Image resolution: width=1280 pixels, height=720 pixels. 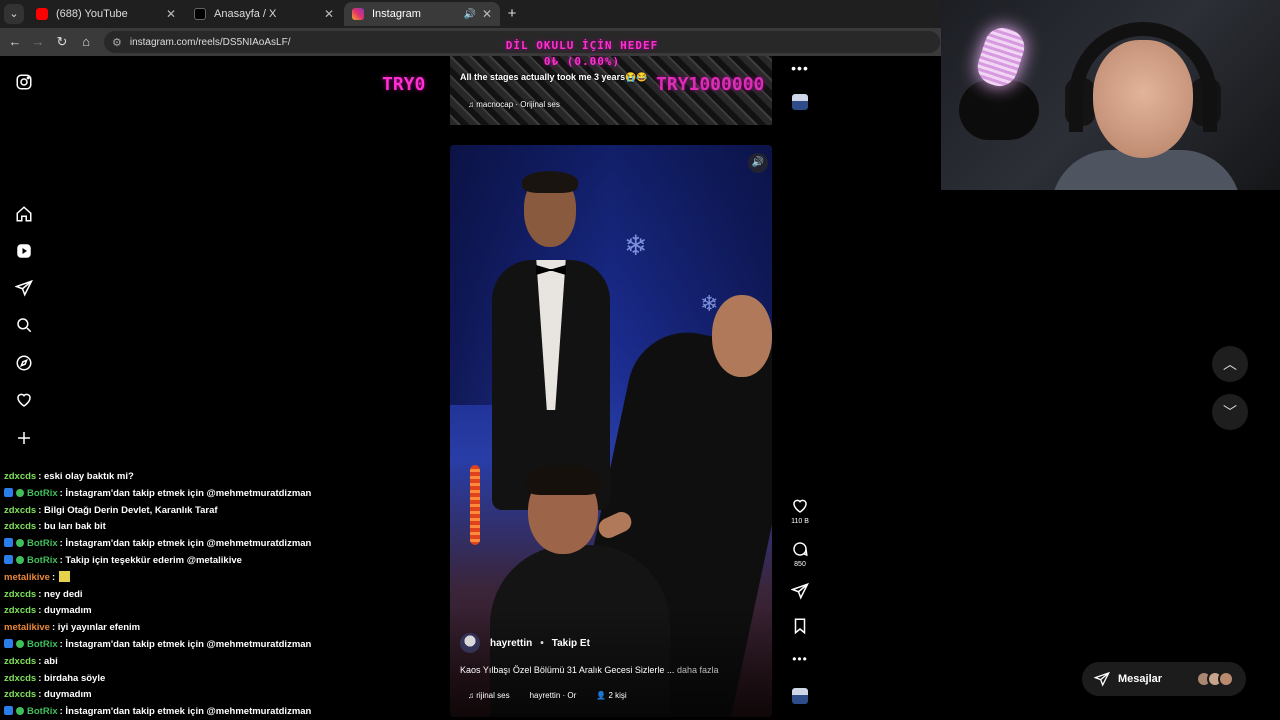 I want to click on direct-messages-icon, so click(x=24, y=288).